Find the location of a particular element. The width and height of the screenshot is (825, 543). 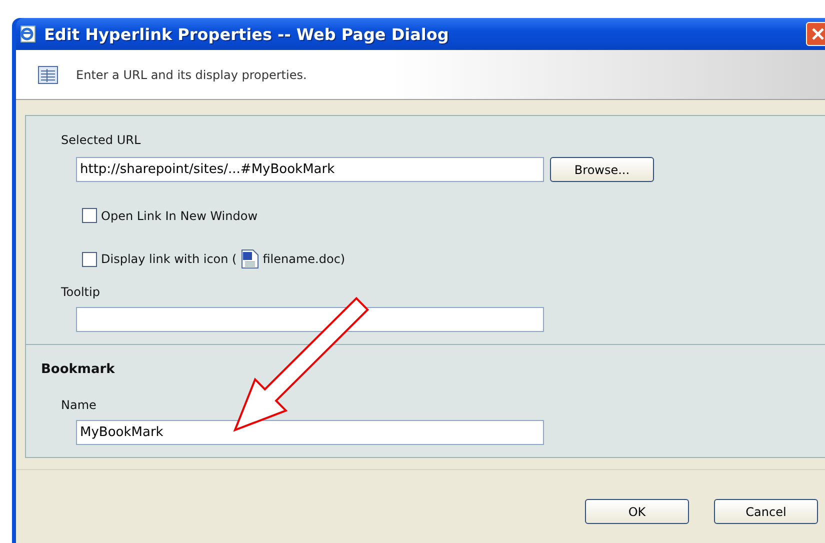

field-label: Selected URL is located at coordinates (101, 140).